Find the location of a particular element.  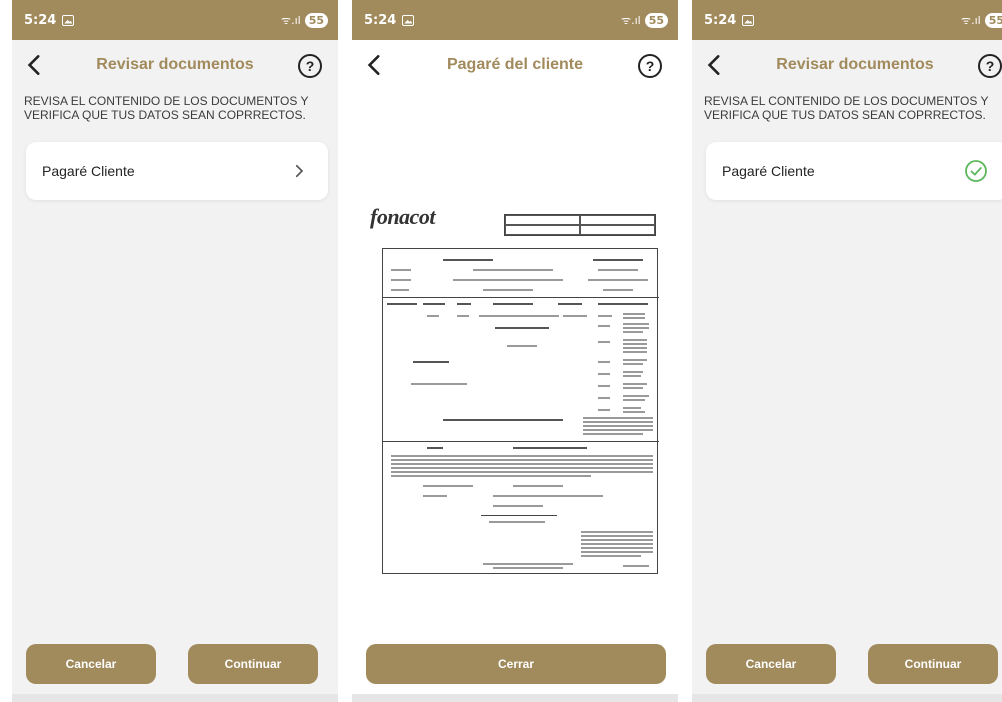

close-button: Cerrar is located at coordinates (516, 664).